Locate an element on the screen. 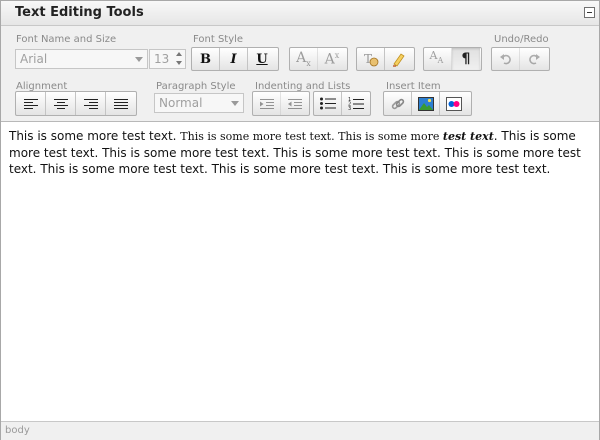 Image resolution: width=600 pixels, height=440 pixels. italic-button: I is located at coordinates (234, 59).